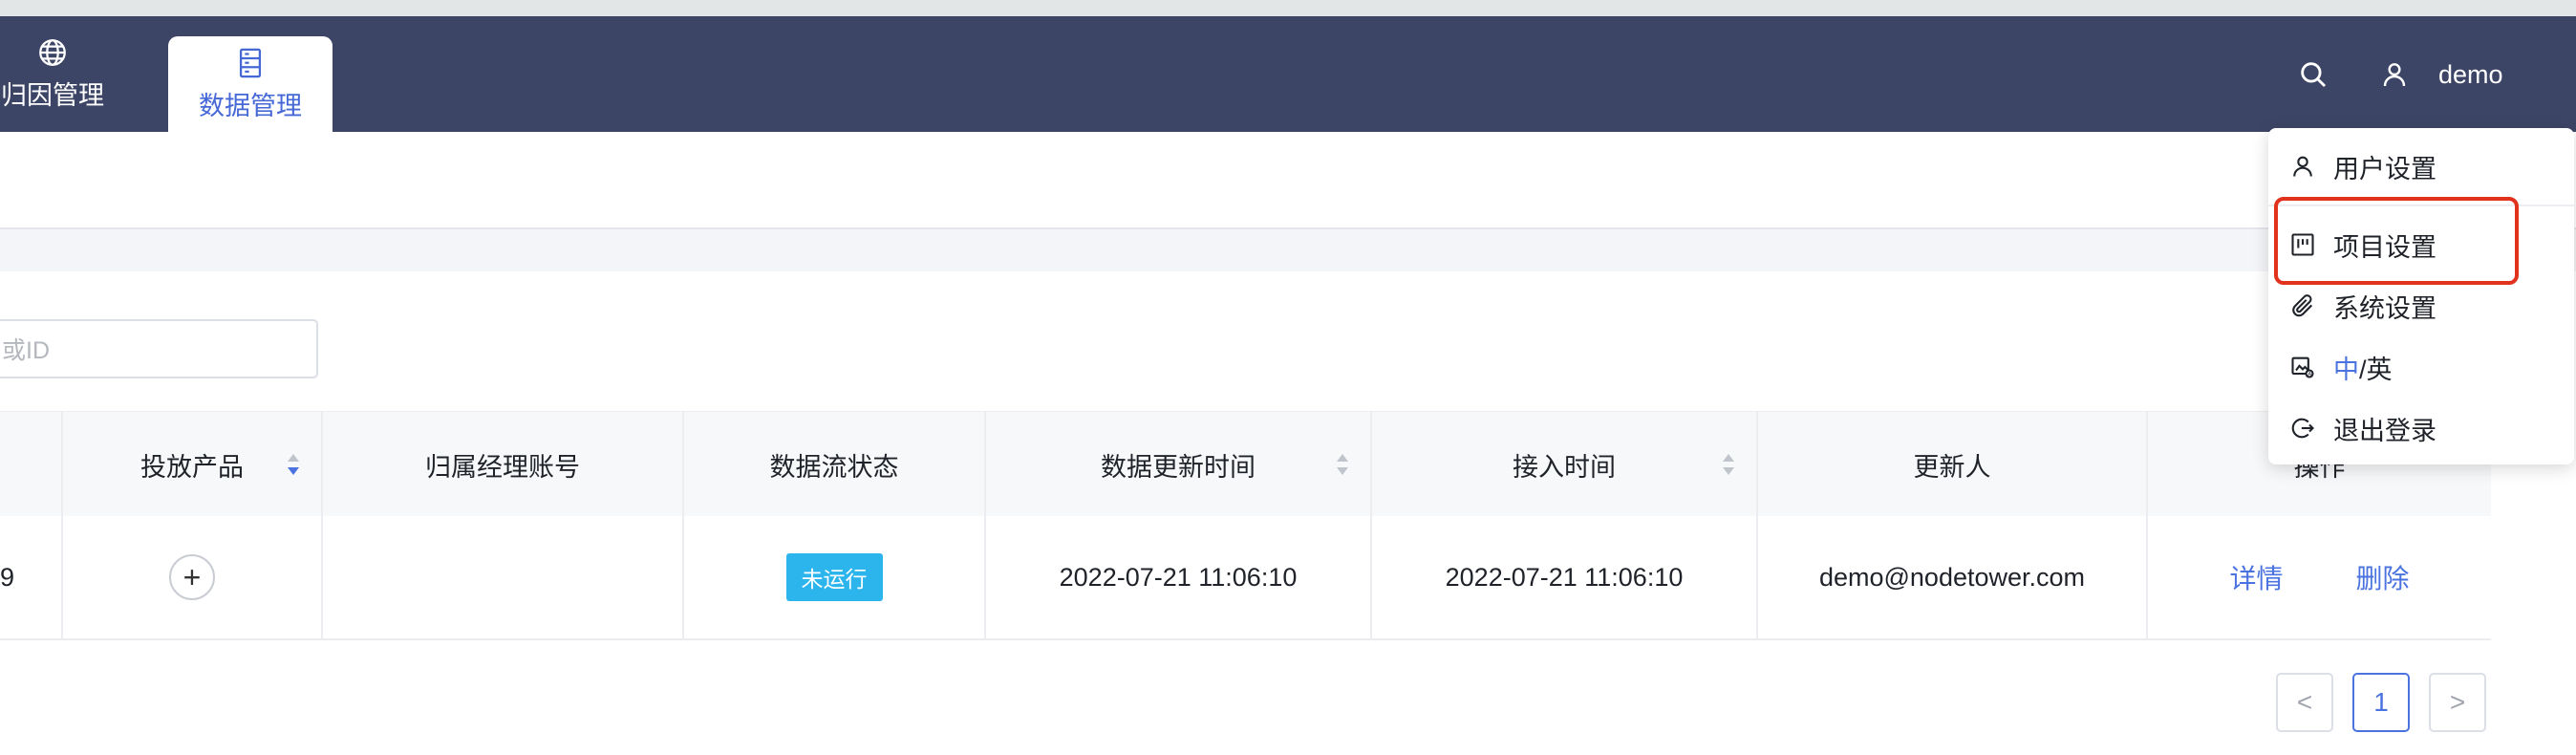 The image size is (2576, 755). What do you see at coordinates (2302, 428) in the screenshot?
I see `logout-icon` at bounding box center [2302, 428].